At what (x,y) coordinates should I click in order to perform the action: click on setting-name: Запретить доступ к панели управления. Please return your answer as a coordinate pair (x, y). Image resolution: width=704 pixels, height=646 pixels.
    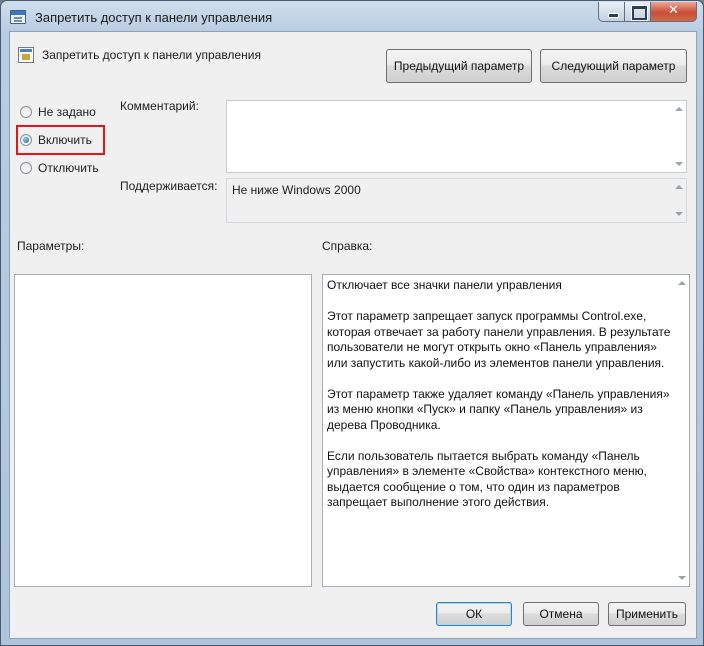
    Looking at the image, I should click on (151, 55).